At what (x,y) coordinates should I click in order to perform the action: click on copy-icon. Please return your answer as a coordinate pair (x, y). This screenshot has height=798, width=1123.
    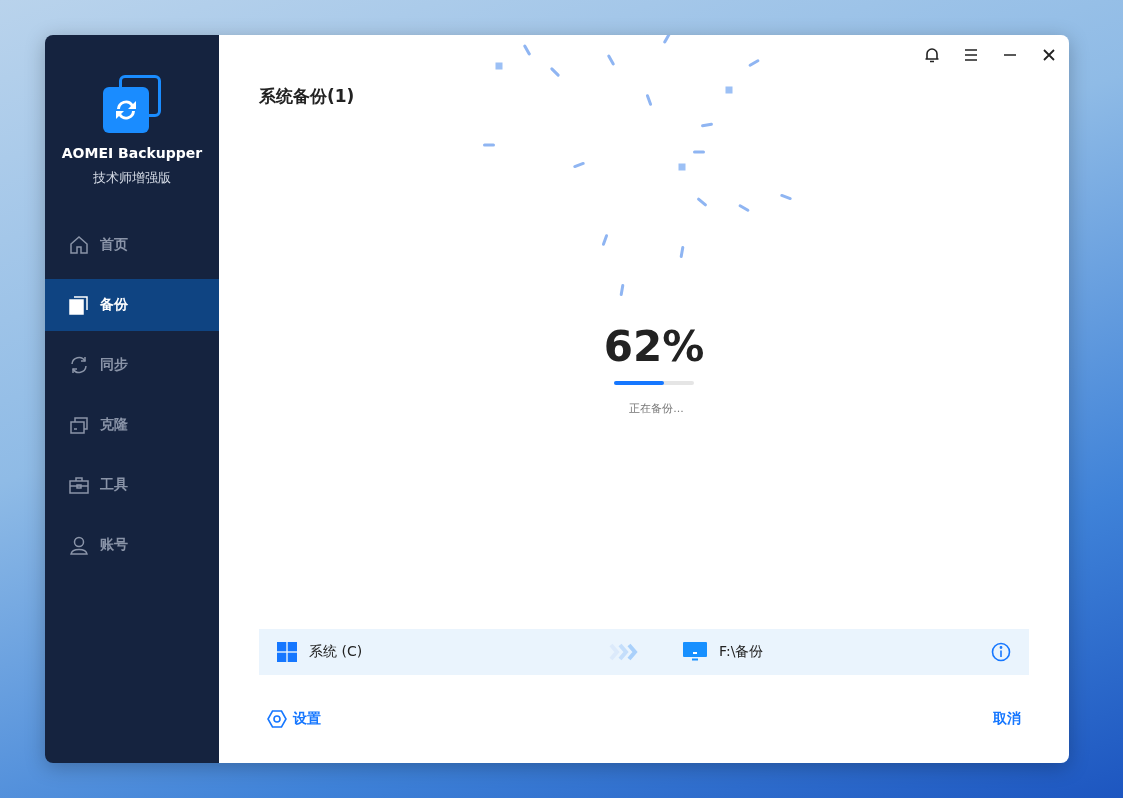
    Looking at the image, I should click on (79, 305).